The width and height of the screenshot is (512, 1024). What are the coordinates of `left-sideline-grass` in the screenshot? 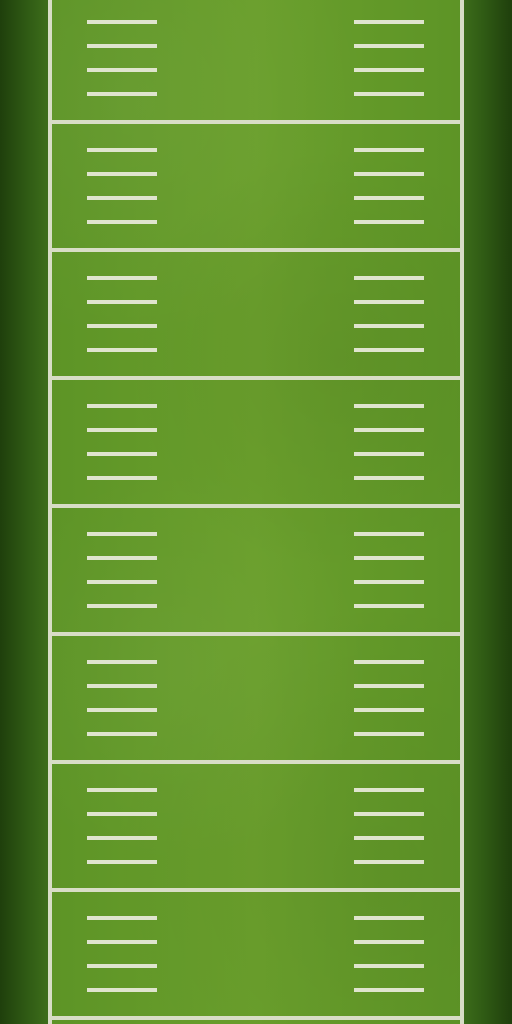 It's located at (24, 512).